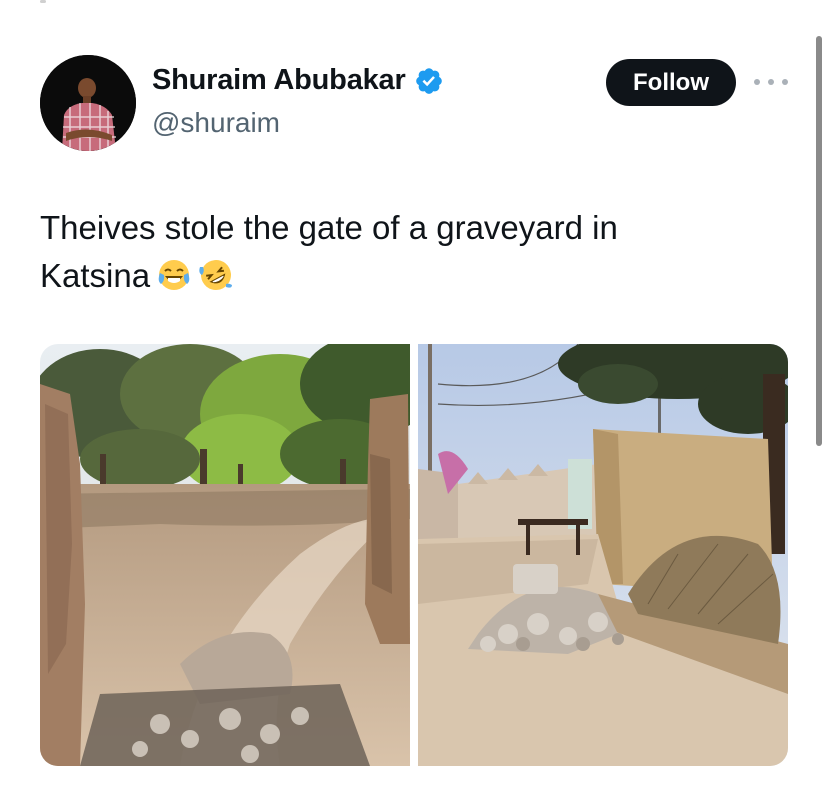 This screenshot has height=806, width=828. What do you see at coordinates (671, 82) in the screenshot?
I see `follow-button: Follow` at bounding box center [671, 82].